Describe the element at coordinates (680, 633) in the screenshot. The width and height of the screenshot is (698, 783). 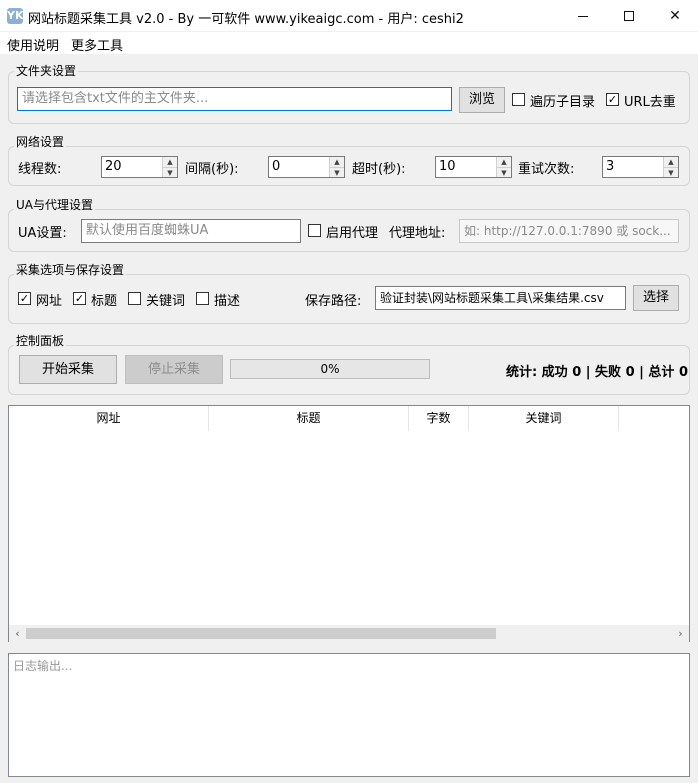
I see `scroll-right-icon: ›` at that location.